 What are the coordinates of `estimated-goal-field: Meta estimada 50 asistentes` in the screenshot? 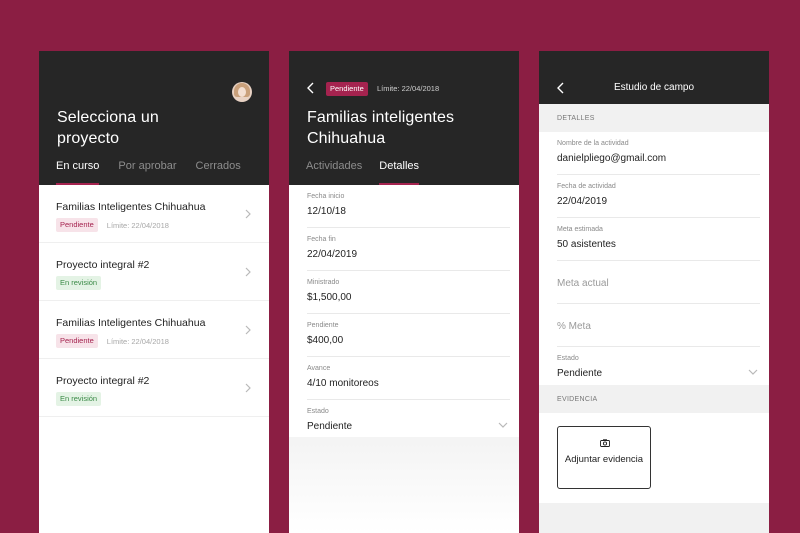 It's located at (658, 239).